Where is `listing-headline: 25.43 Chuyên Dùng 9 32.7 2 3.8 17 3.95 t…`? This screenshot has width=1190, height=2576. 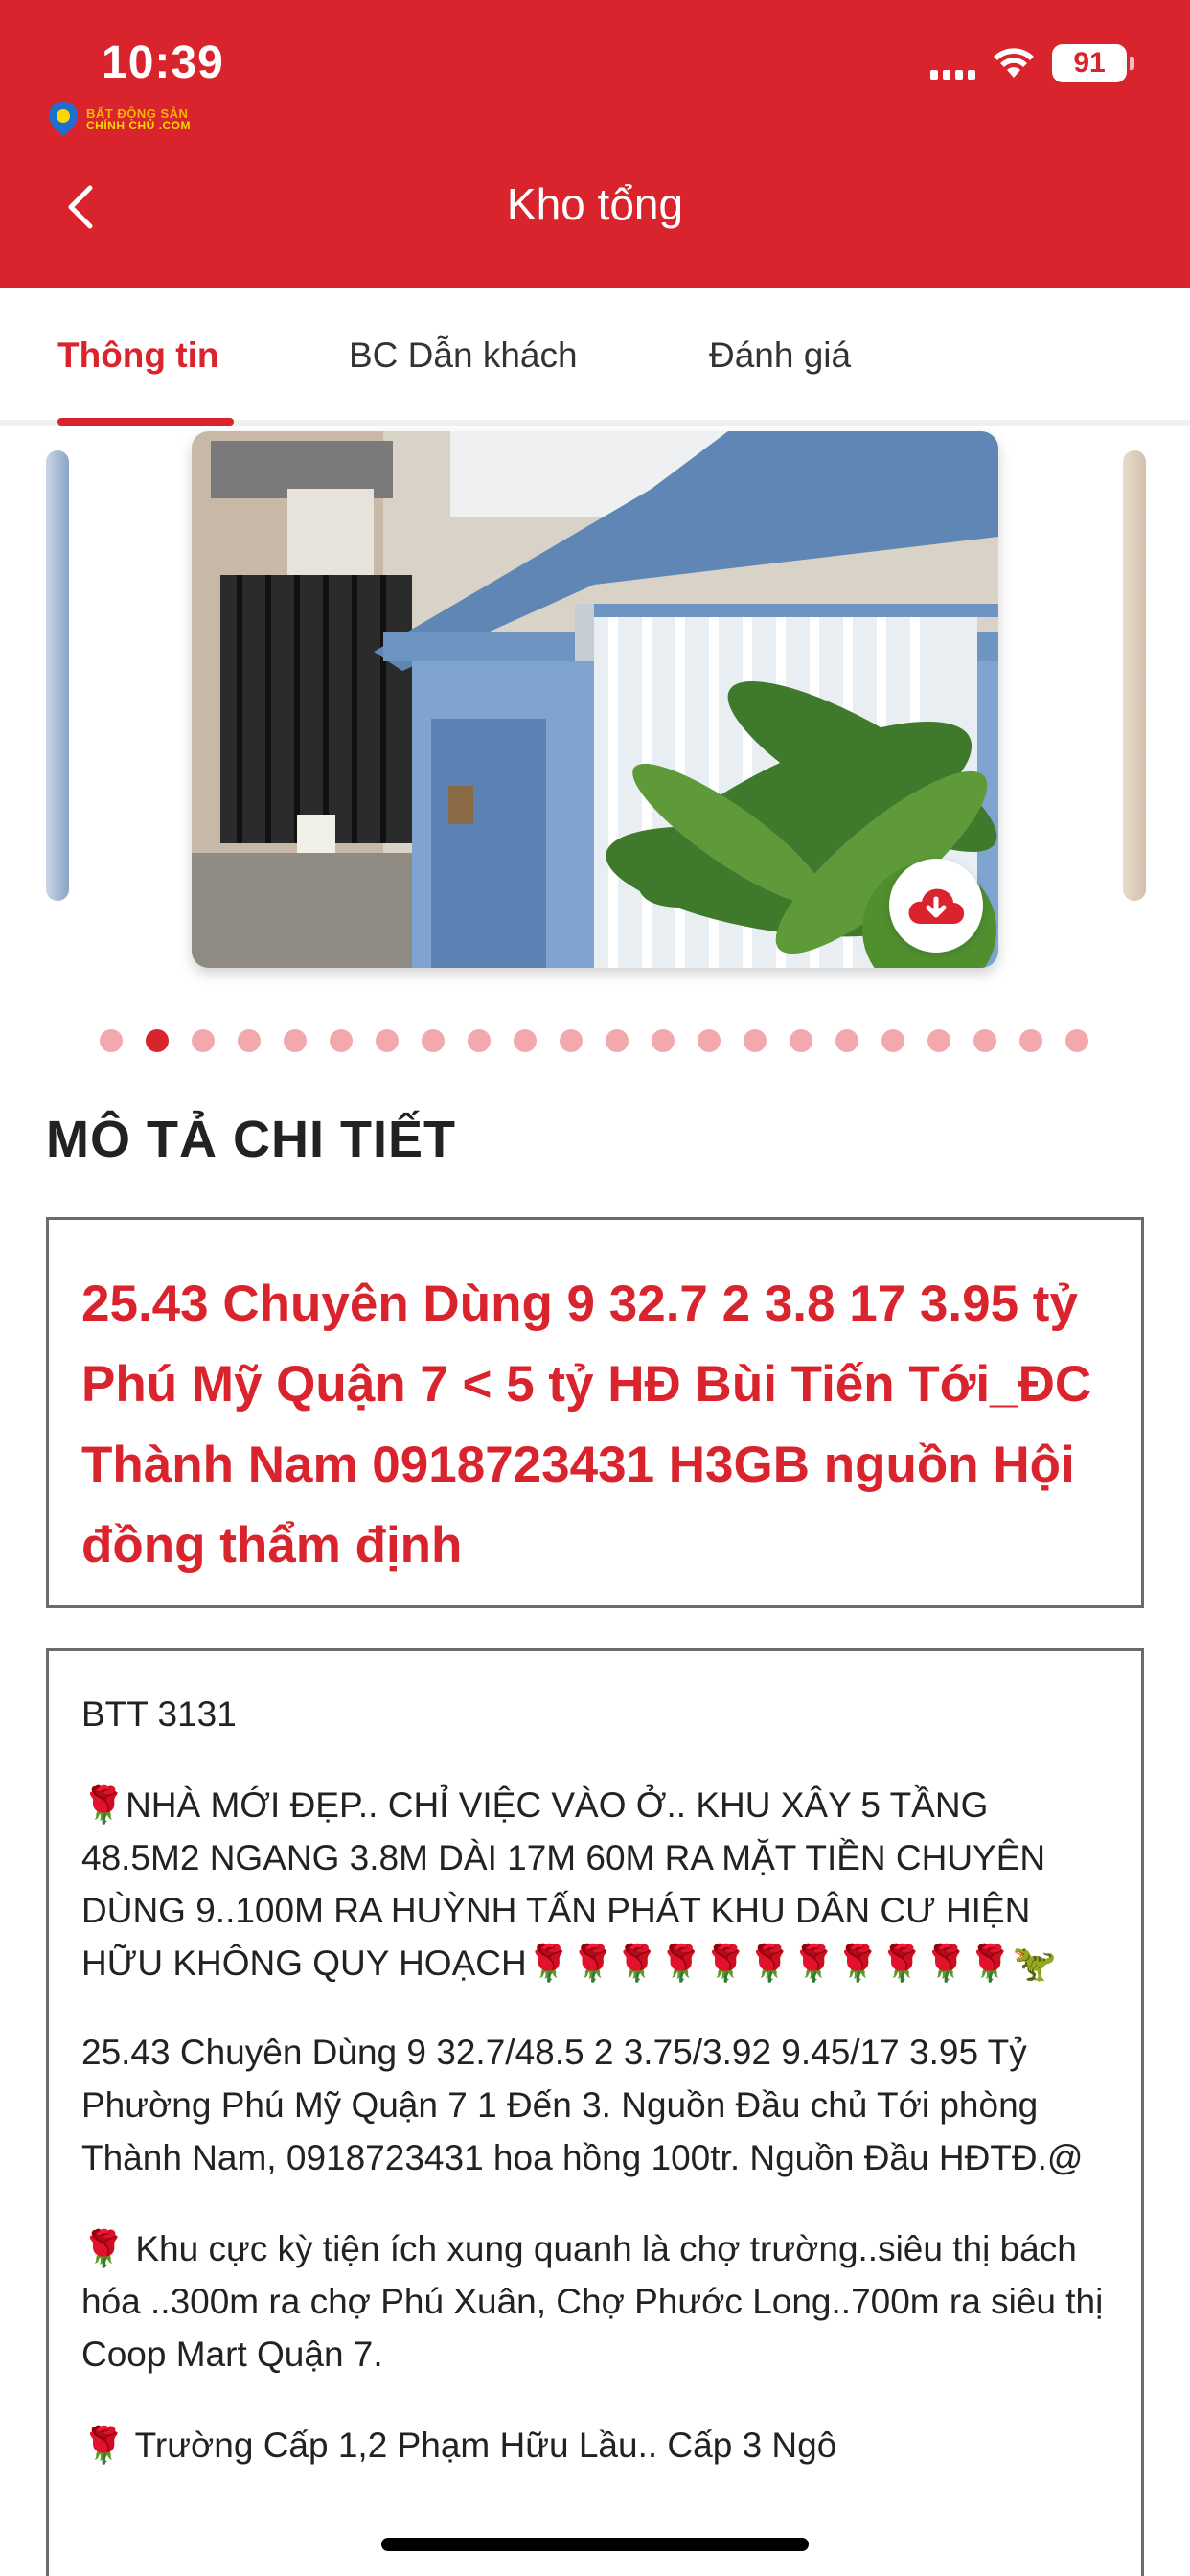 listing-headline: 25.43 Chuyên Dùng 9 32.7 2 3.8 17 3.95 t… is located at coordinates (587, 1425).